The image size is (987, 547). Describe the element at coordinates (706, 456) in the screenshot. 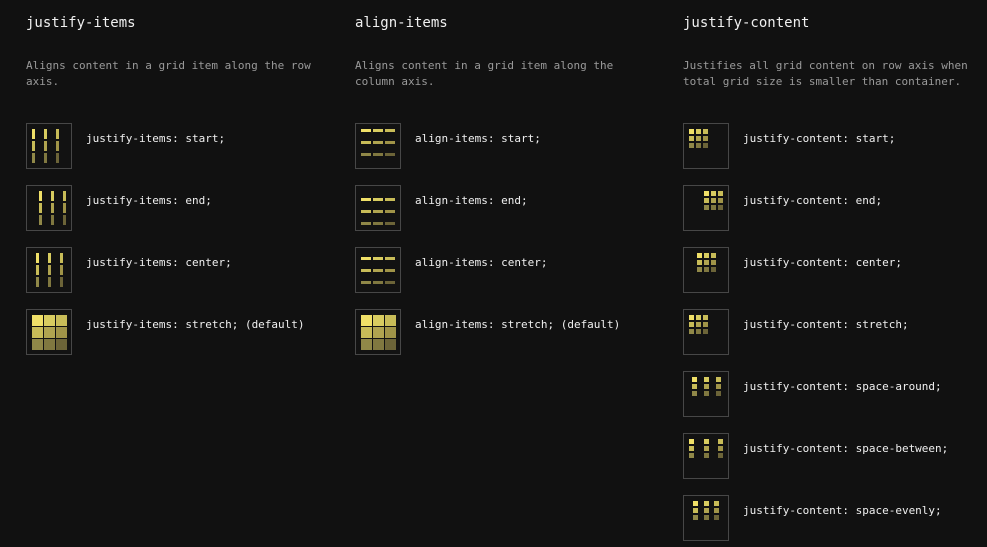

I see `justify-content-space-between-icon` at that location.